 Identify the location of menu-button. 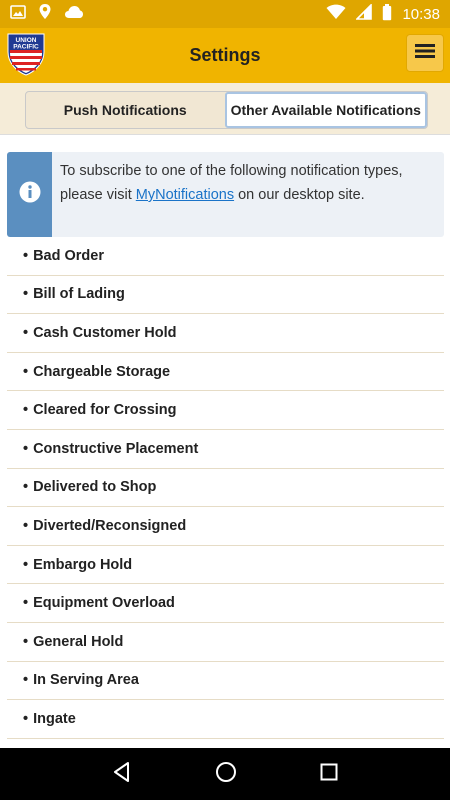
(425, 53).